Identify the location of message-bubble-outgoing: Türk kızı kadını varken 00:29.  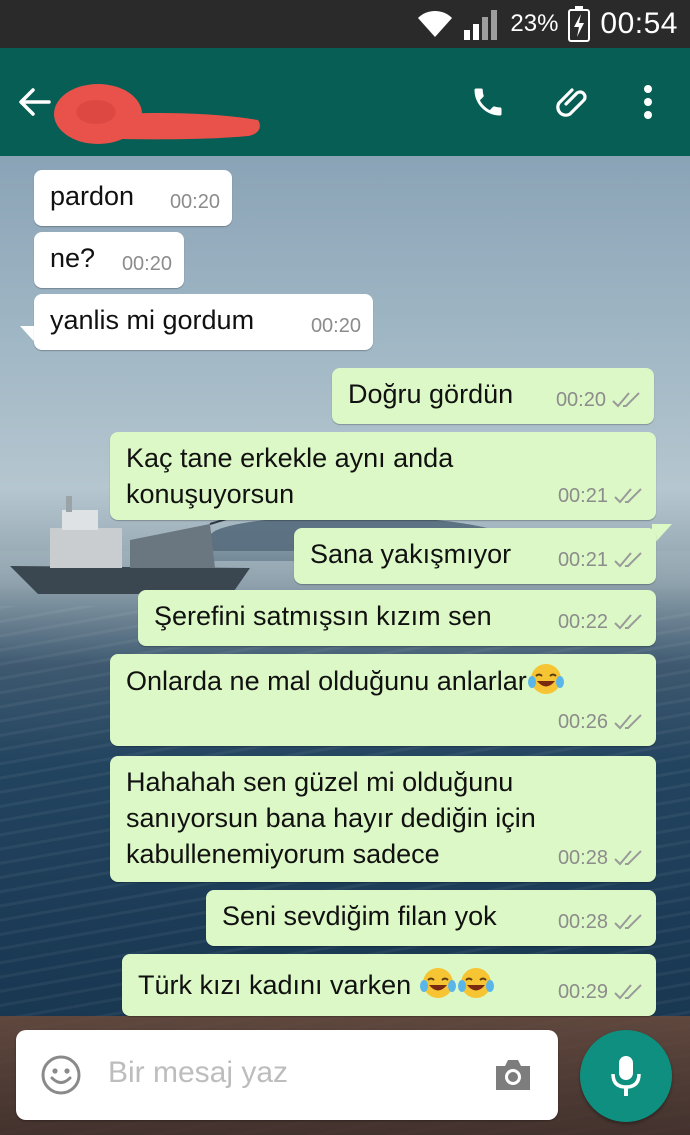
(389, 985).